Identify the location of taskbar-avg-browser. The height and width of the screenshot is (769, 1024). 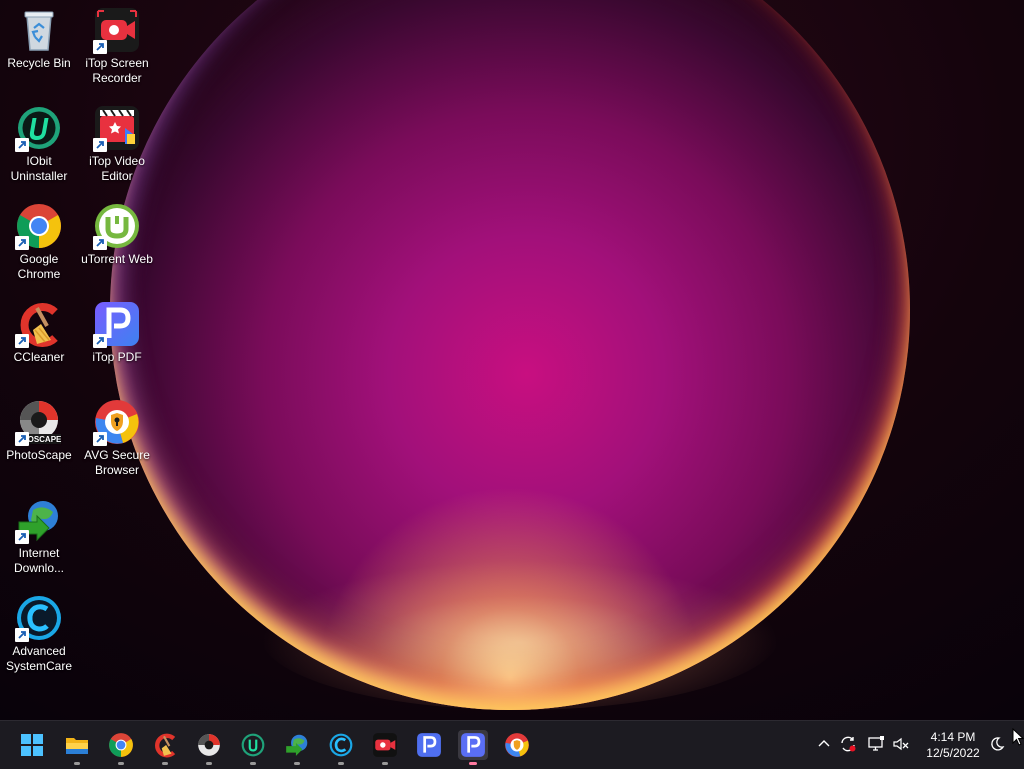
(517, 745).